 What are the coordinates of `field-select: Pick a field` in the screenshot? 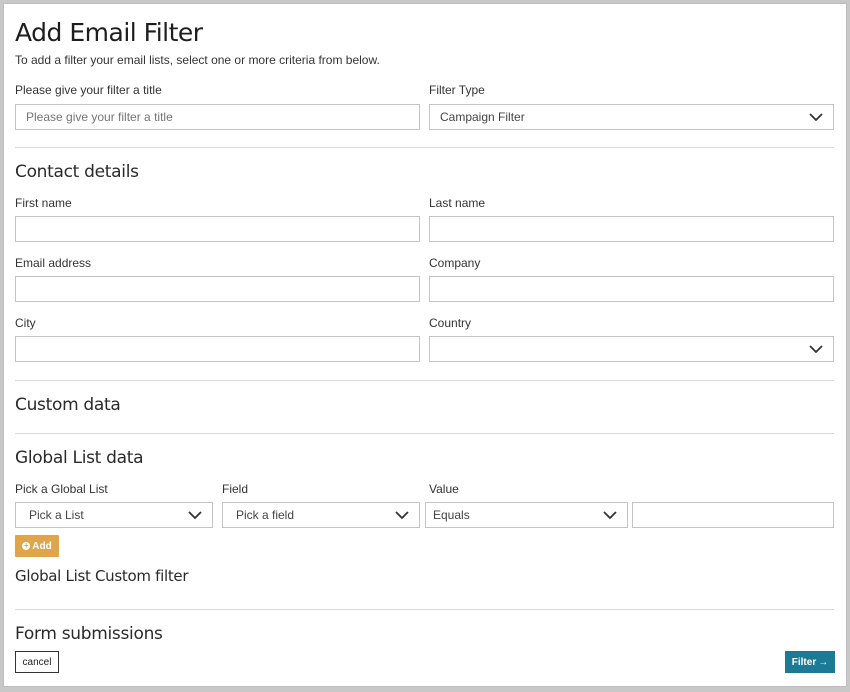 It's located at (321, 515).